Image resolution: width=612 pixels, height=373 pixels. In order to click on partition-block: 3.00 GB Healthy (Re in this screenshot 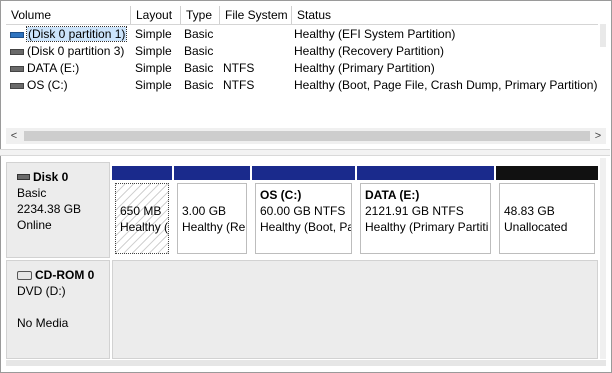, I will do `click(212, 211)`.